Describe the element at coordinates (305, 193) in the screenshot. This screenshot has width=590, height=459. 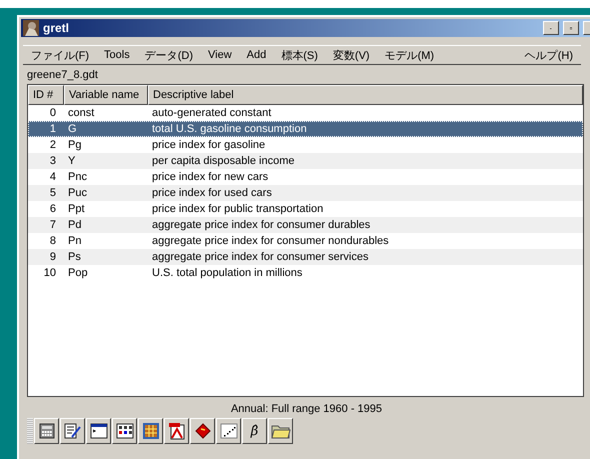
I see `variable-row: 5 Puc price index for used cars` at that location.